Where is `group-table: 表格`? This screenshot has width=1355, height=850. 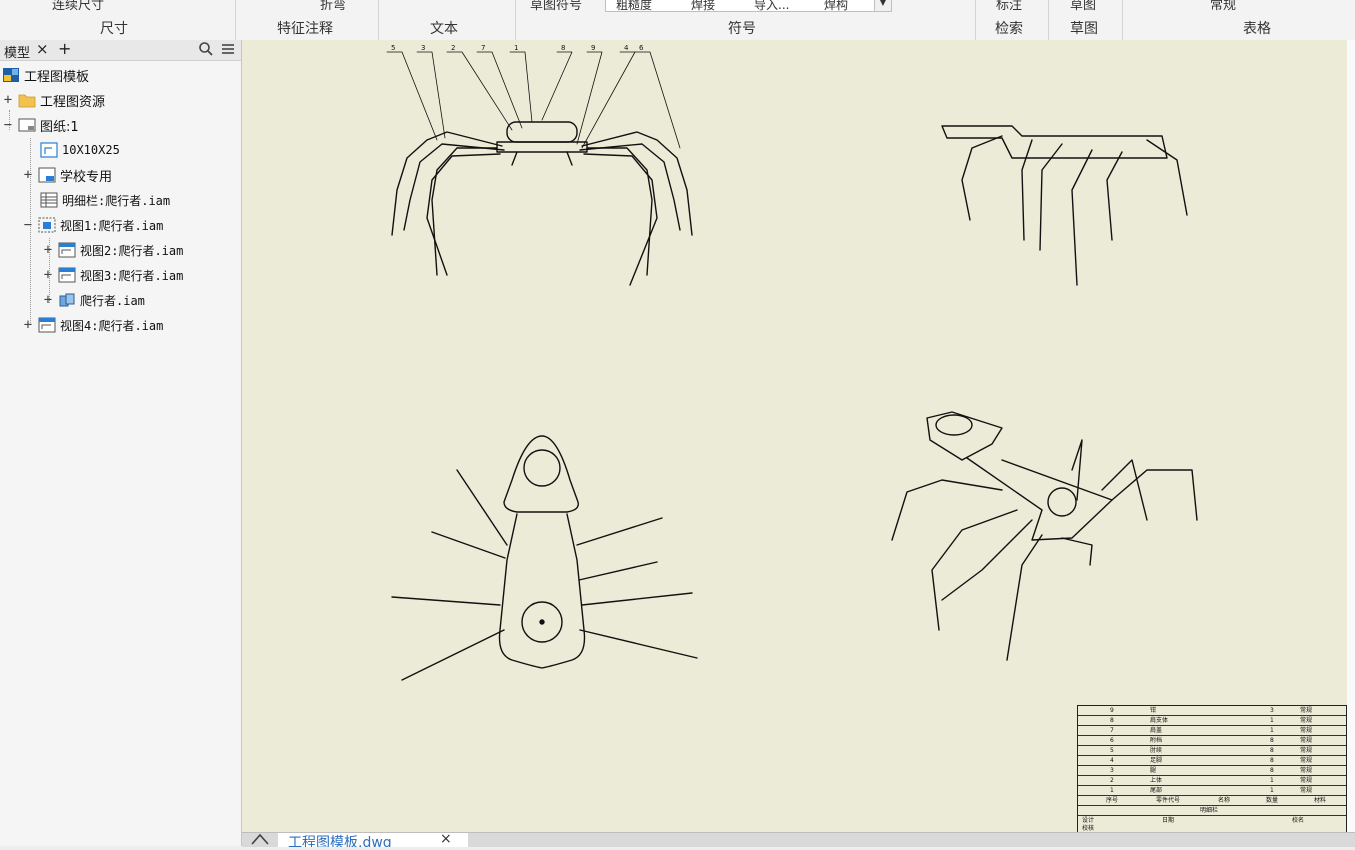
group-table: 表格 is located at coordinates (1257, 29).